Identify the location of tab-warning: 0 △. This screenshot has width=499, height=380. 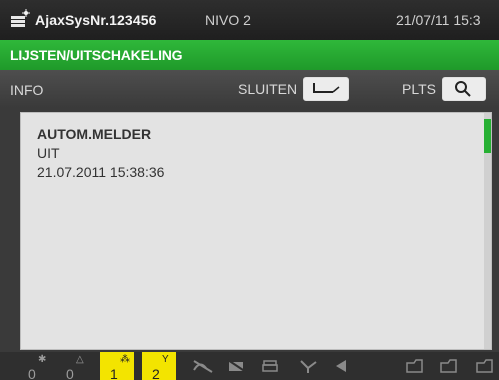
(73, 366).